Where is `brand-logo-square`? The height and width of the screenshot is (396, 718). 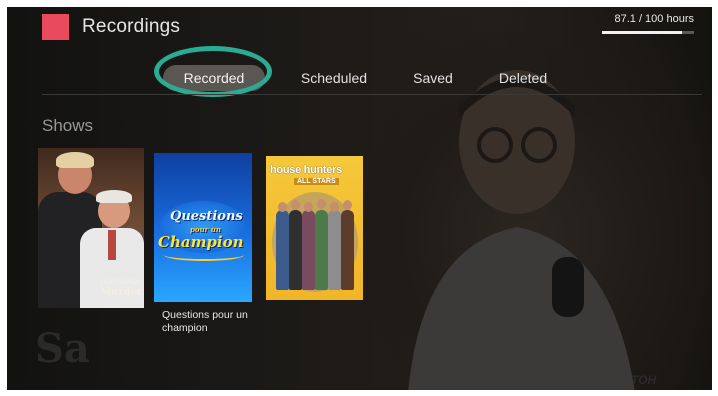 brand-logo-square is located at coordinates (55, 27).